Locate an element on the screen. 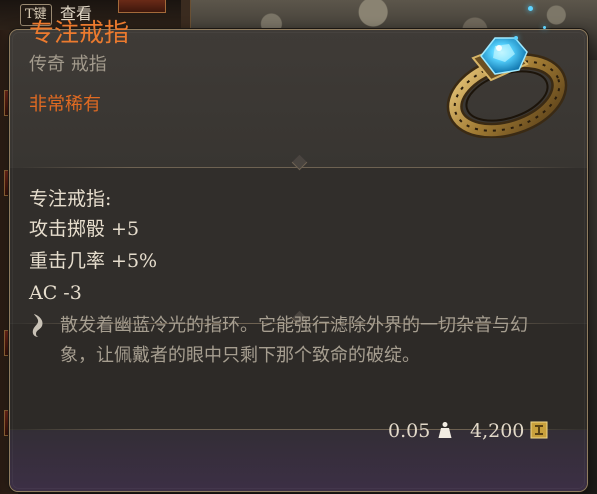 The height and width of the screenshot is (494, 597). item-type: 传奇 戒指 is located at coordinates (68, 64).